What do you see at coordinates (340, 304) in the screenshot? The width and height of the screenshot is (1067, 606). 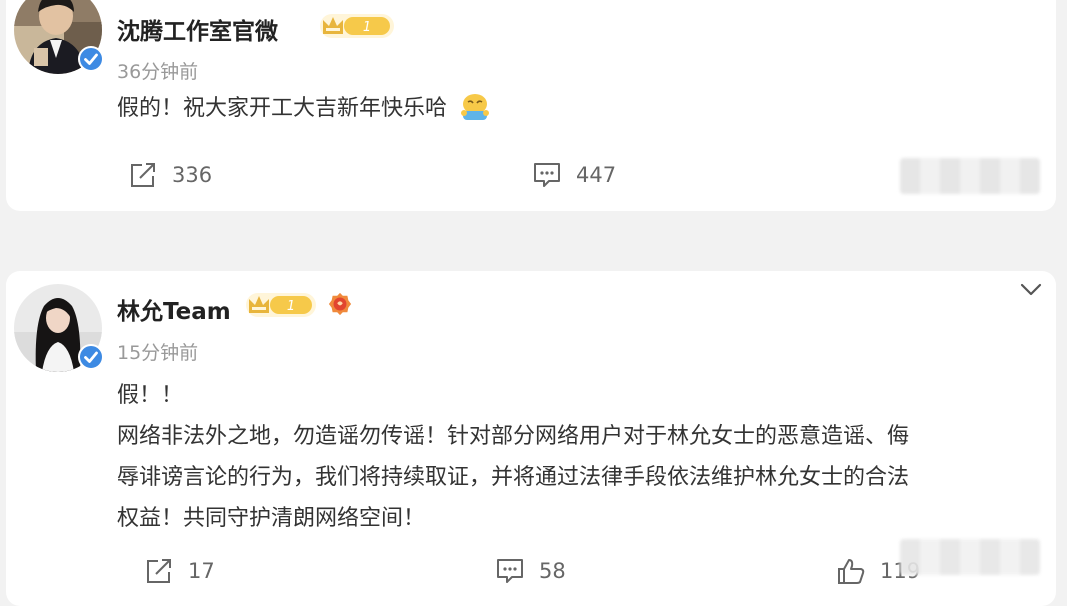 I see `fan-badge-icon` at bounding box center [340, 304].